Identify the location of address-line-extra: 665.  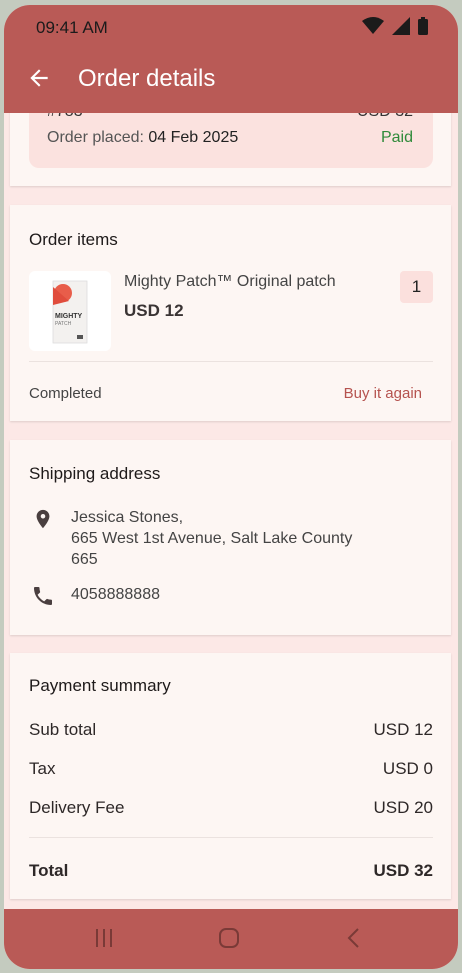
(84, 559).